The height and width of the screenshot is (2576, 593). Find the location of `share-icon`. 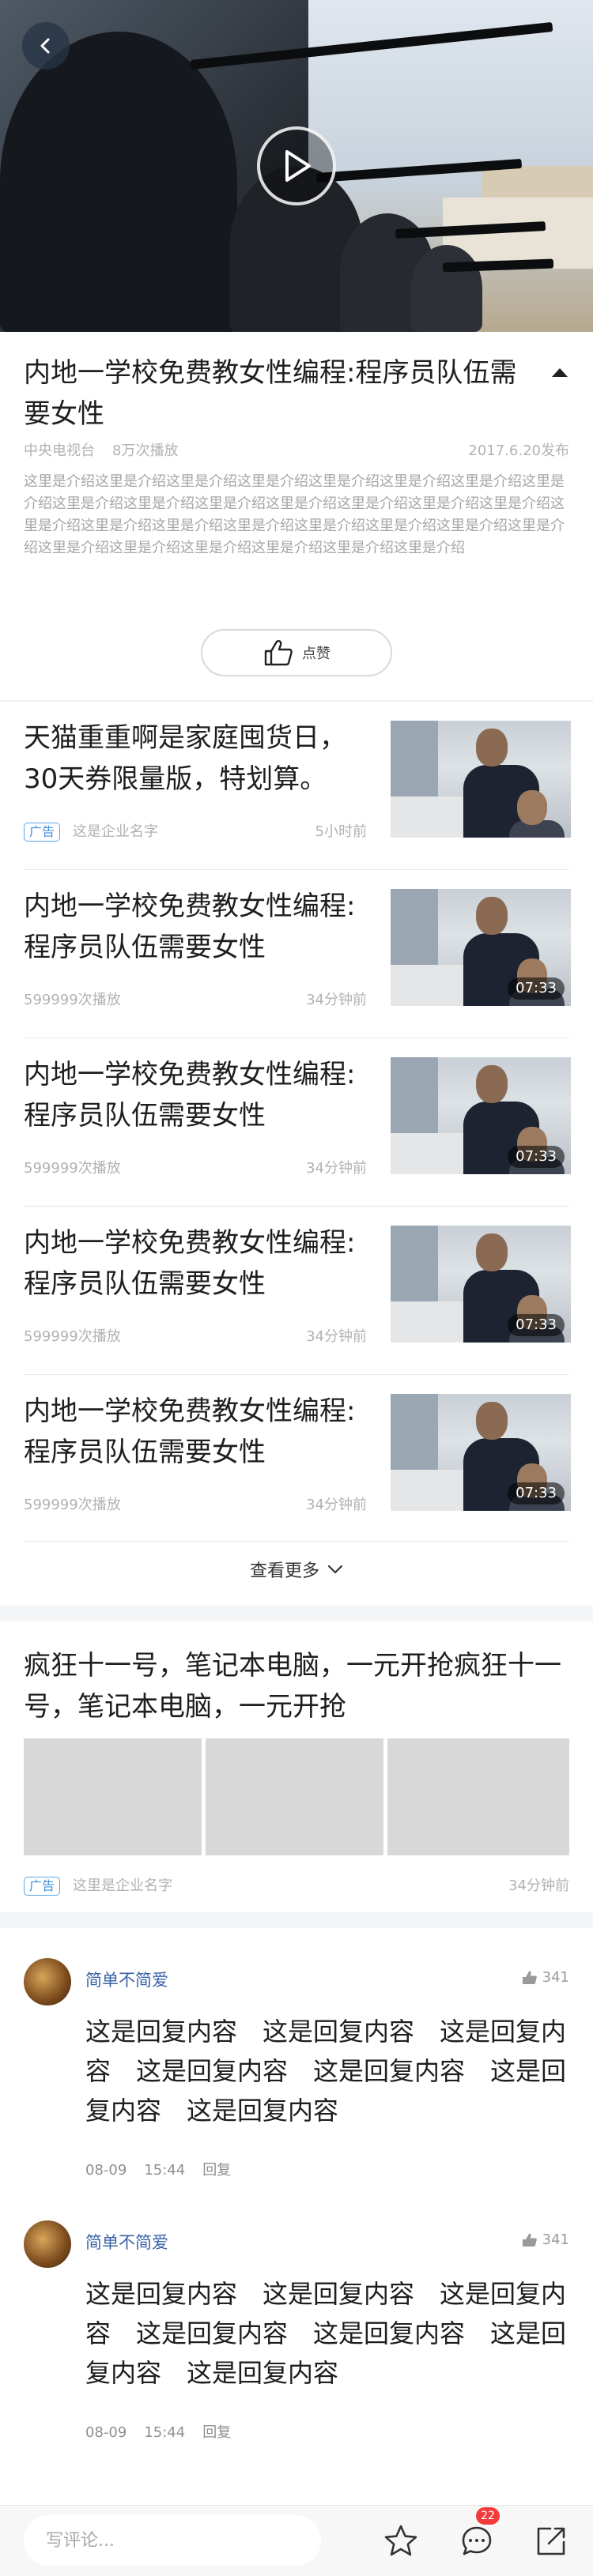

share-icon is located at coordinates (551, 2541).